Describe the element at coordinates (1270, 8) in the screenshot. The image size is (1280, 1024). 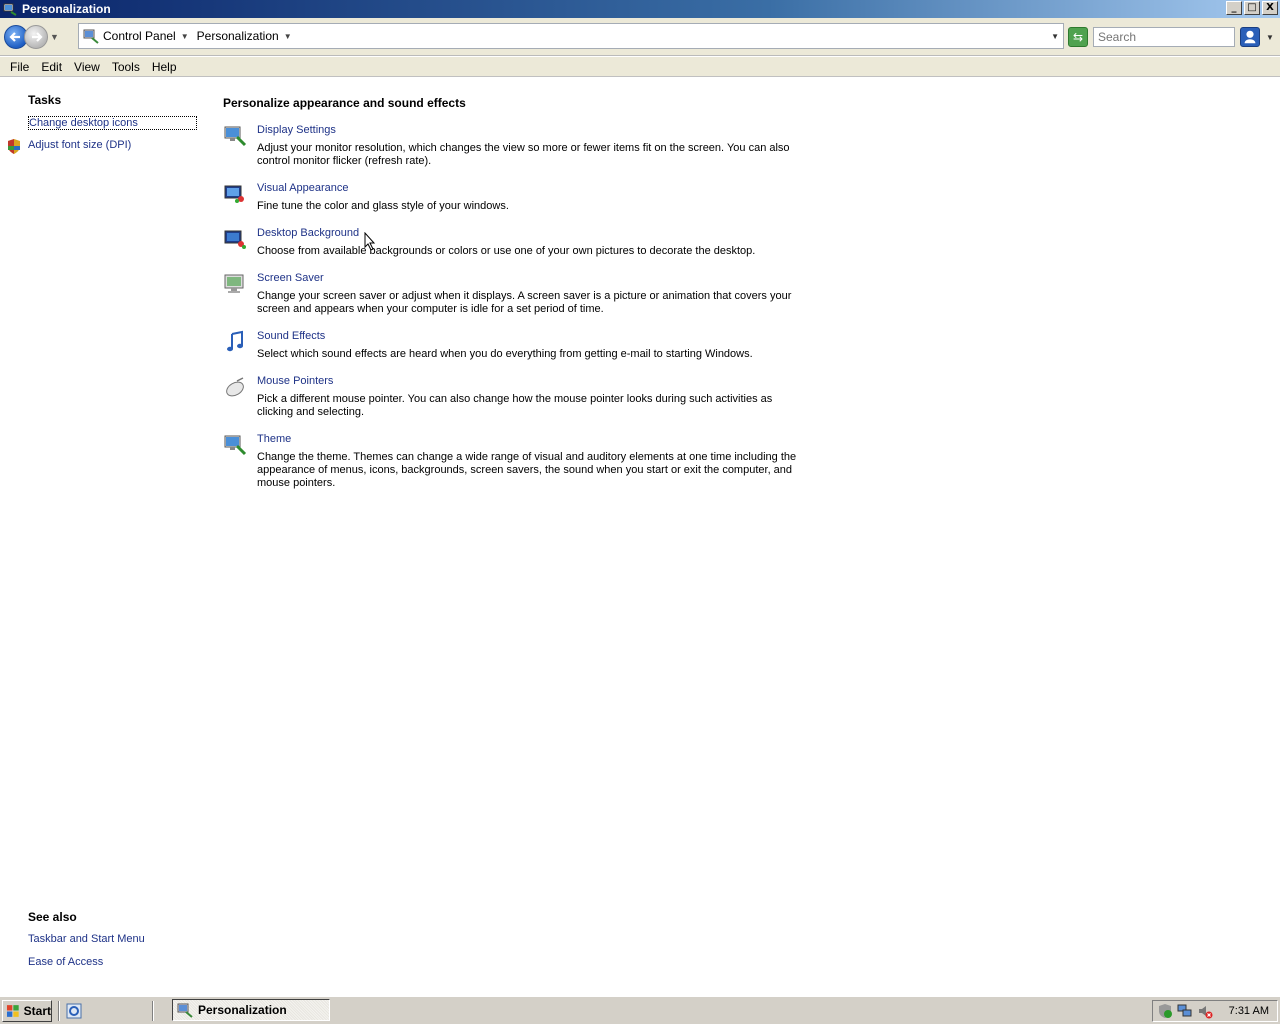
I see `close-button: X` at that location.